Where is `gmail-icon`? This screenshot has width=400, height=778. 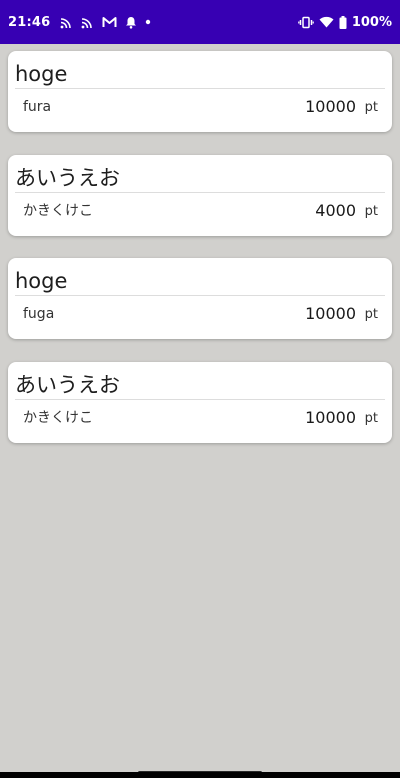
gmail-icon is located at coordinates (109, 22).